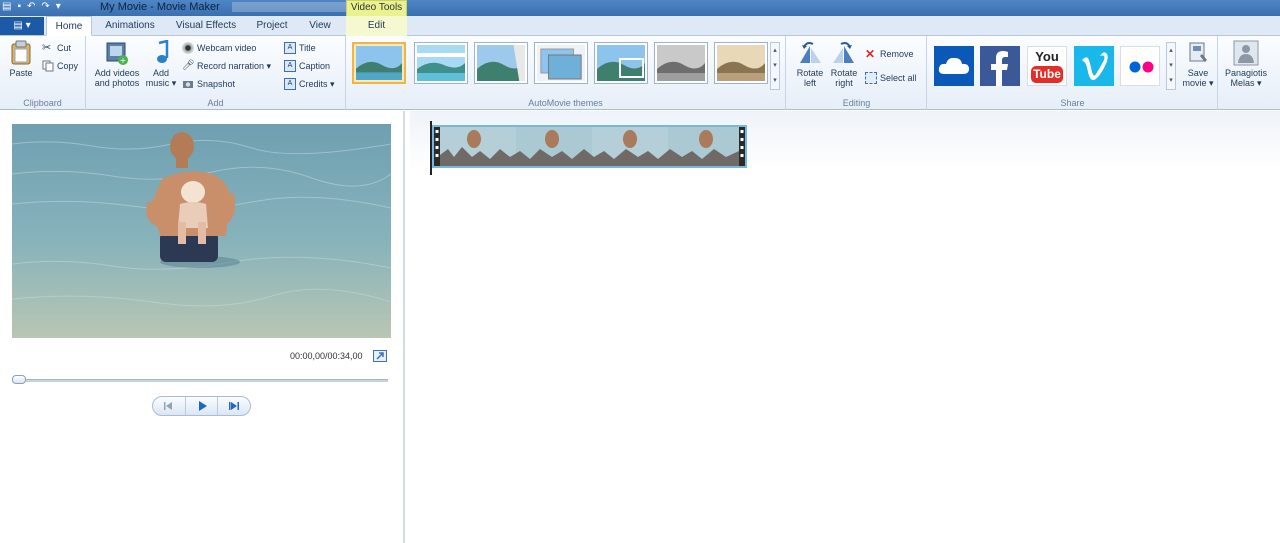 The image size is (1280, 543). What do you see at coordinates (775, 66) in the screenshot?
I see `themes-gallery-scroll: ▴ ▾ ▾` at bounding box center [775, 66].